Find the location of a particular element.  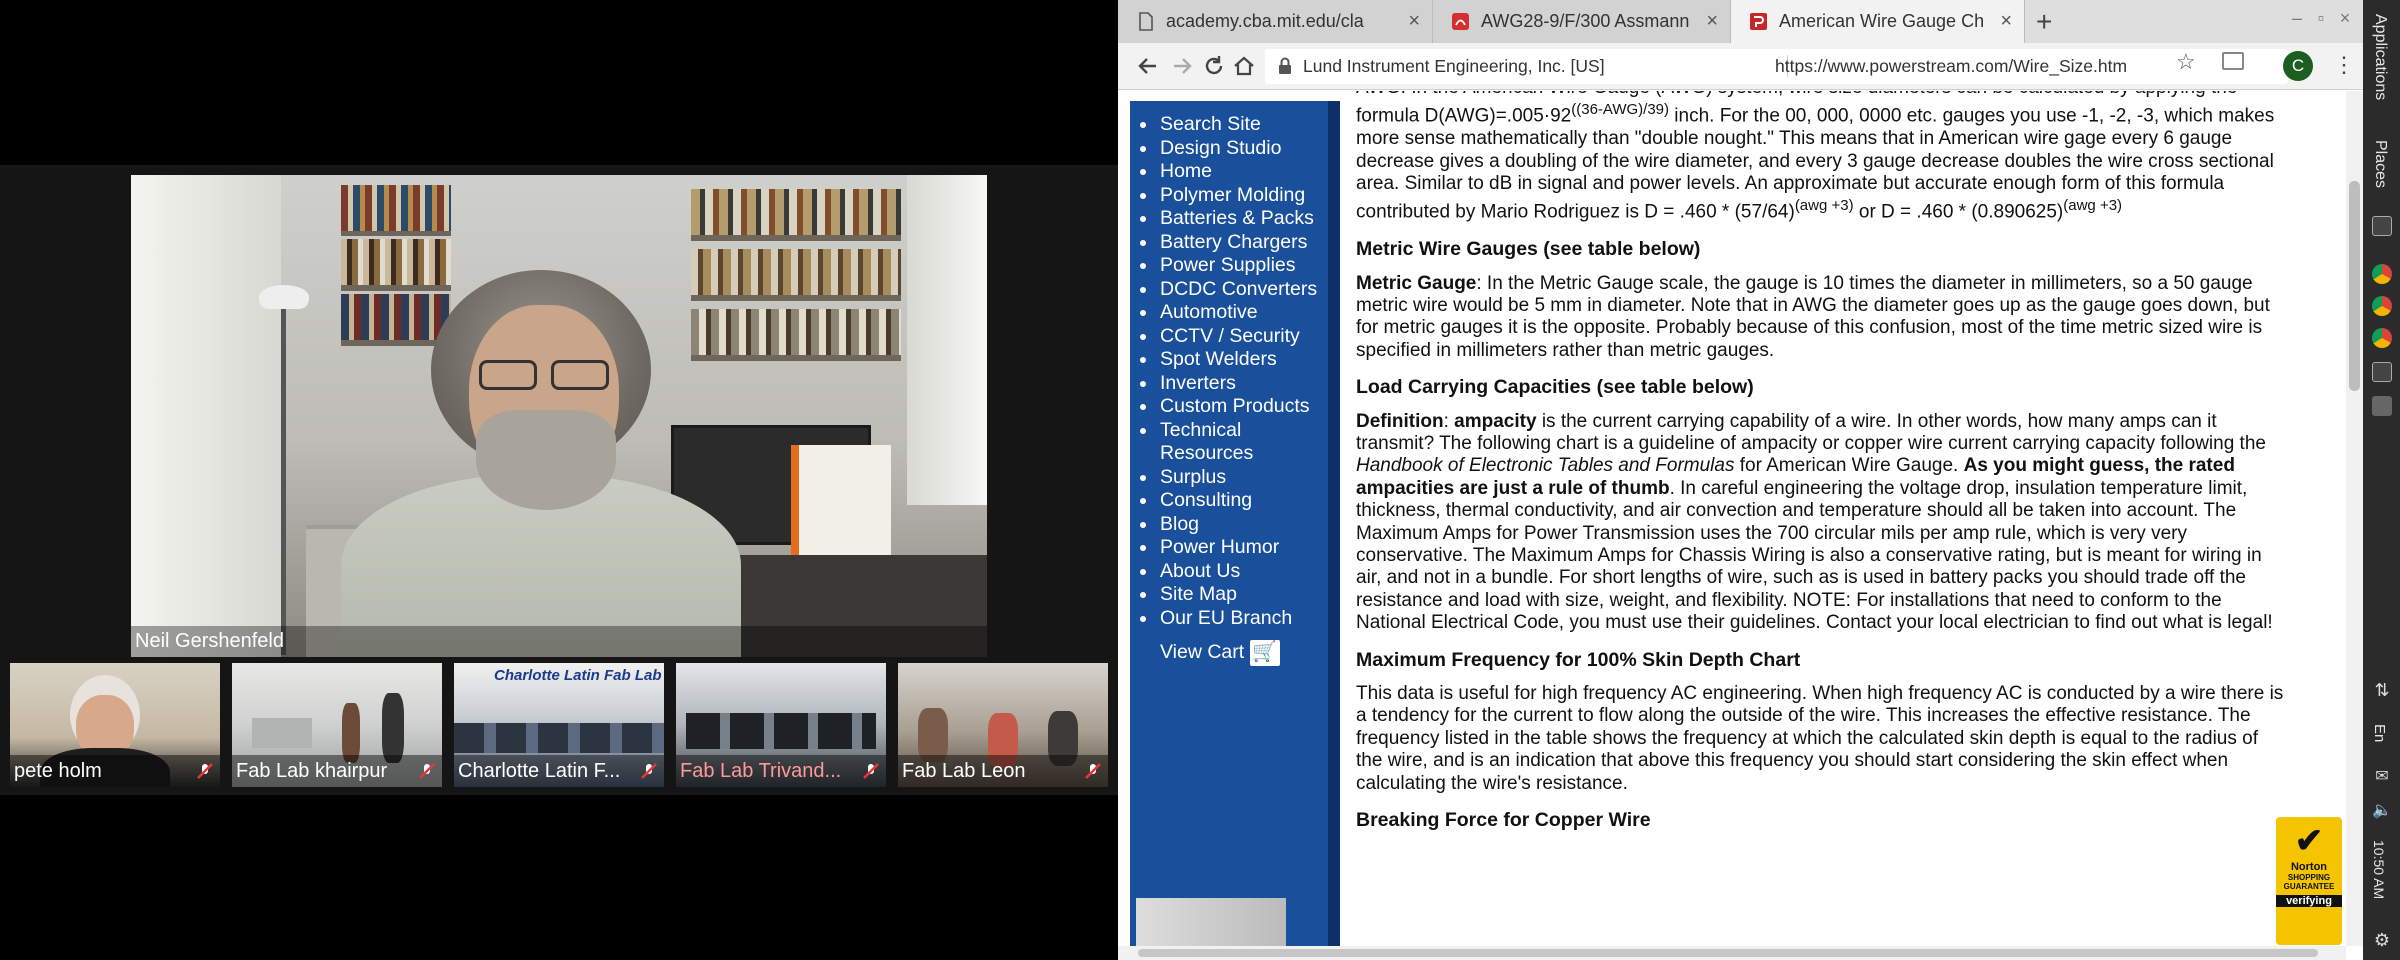

new-tab-button: + is located at coordinates (2044, 21).